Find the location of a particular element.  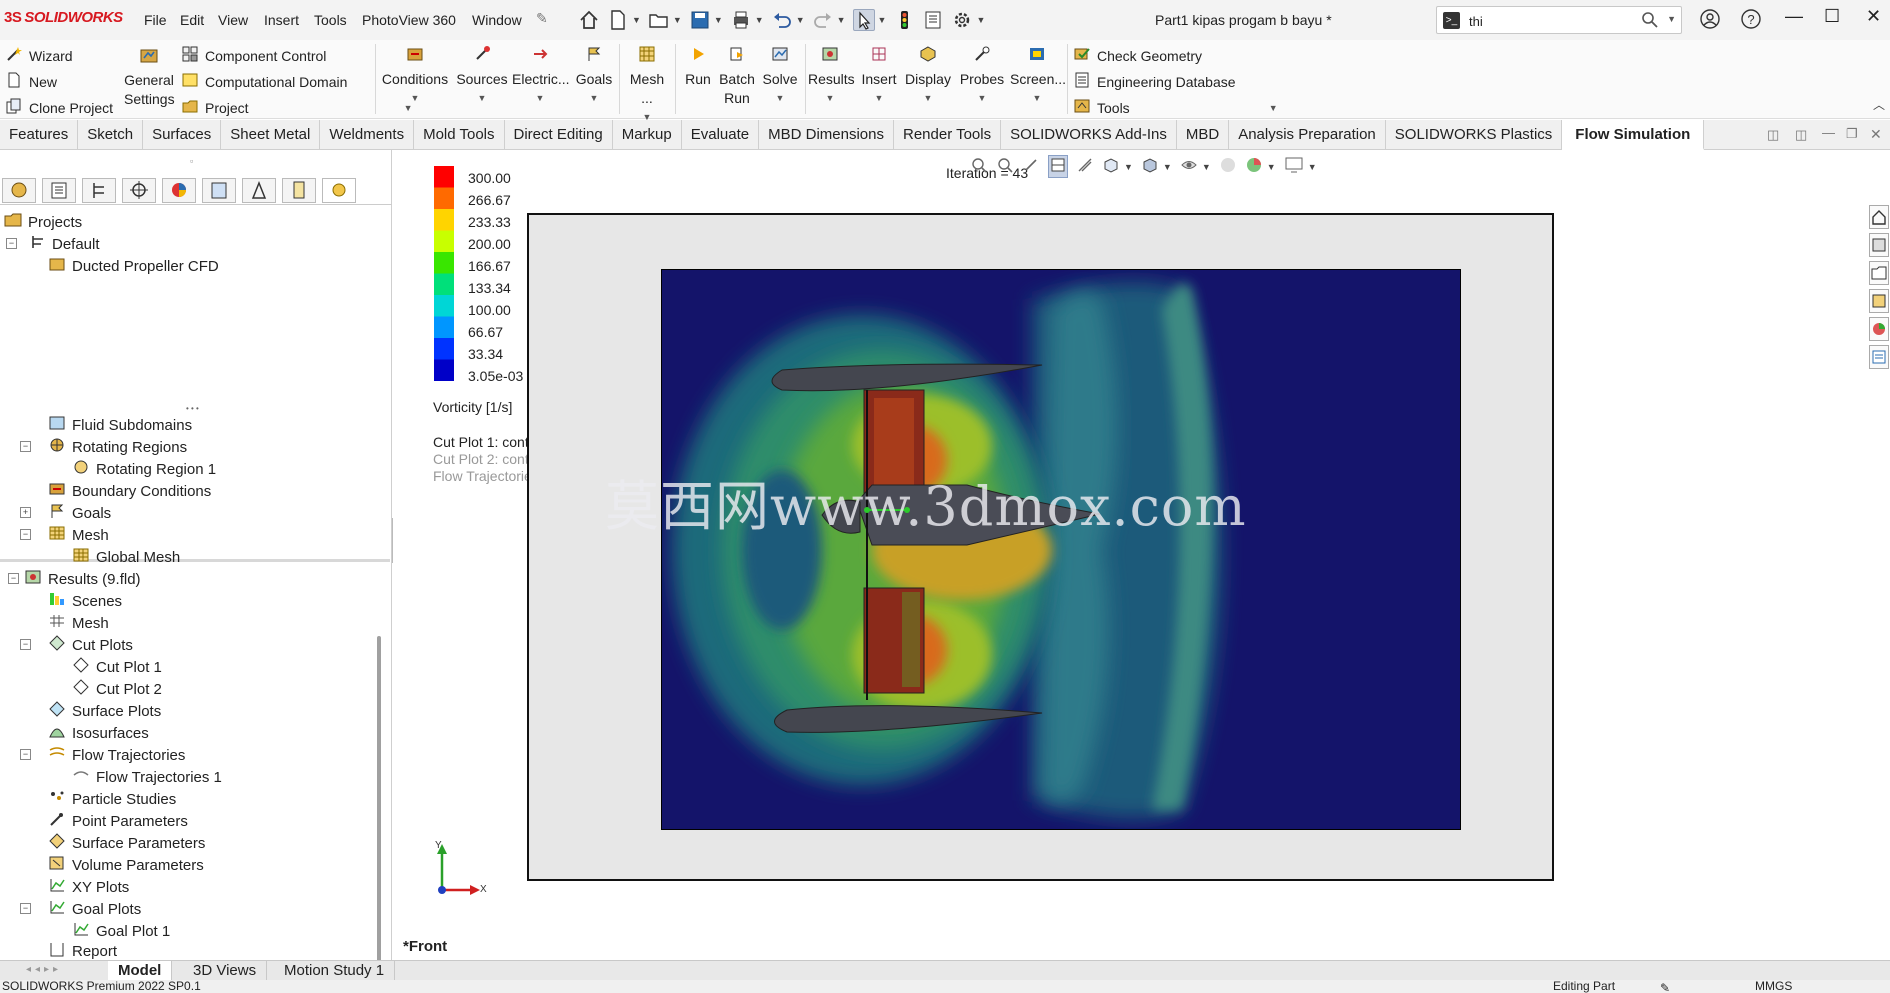

tree-results: − Results (9.fld) is located at coordinates (74, 579).